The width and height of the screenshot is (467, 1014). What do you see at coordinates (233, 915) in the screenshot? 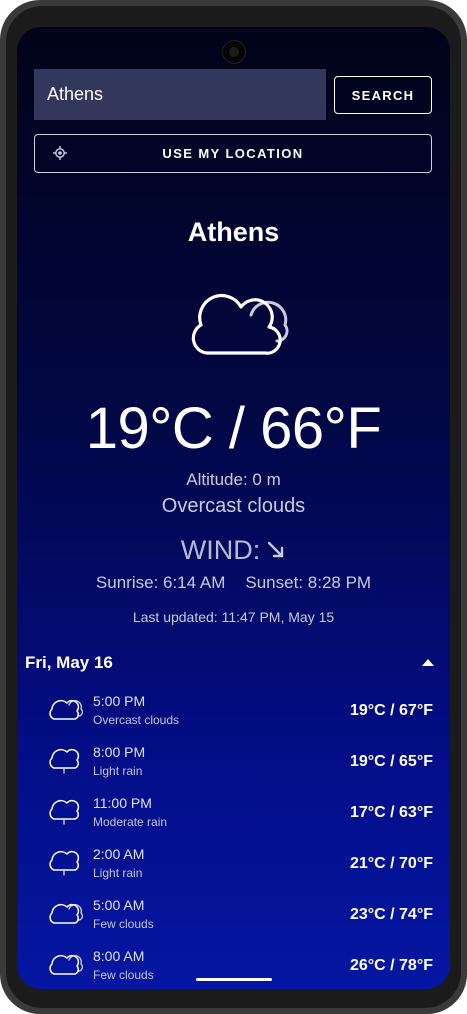
I see `forecast-row: 5:00 AM Few clouds 23°C / 74°F` at bounding box center [233, 915].